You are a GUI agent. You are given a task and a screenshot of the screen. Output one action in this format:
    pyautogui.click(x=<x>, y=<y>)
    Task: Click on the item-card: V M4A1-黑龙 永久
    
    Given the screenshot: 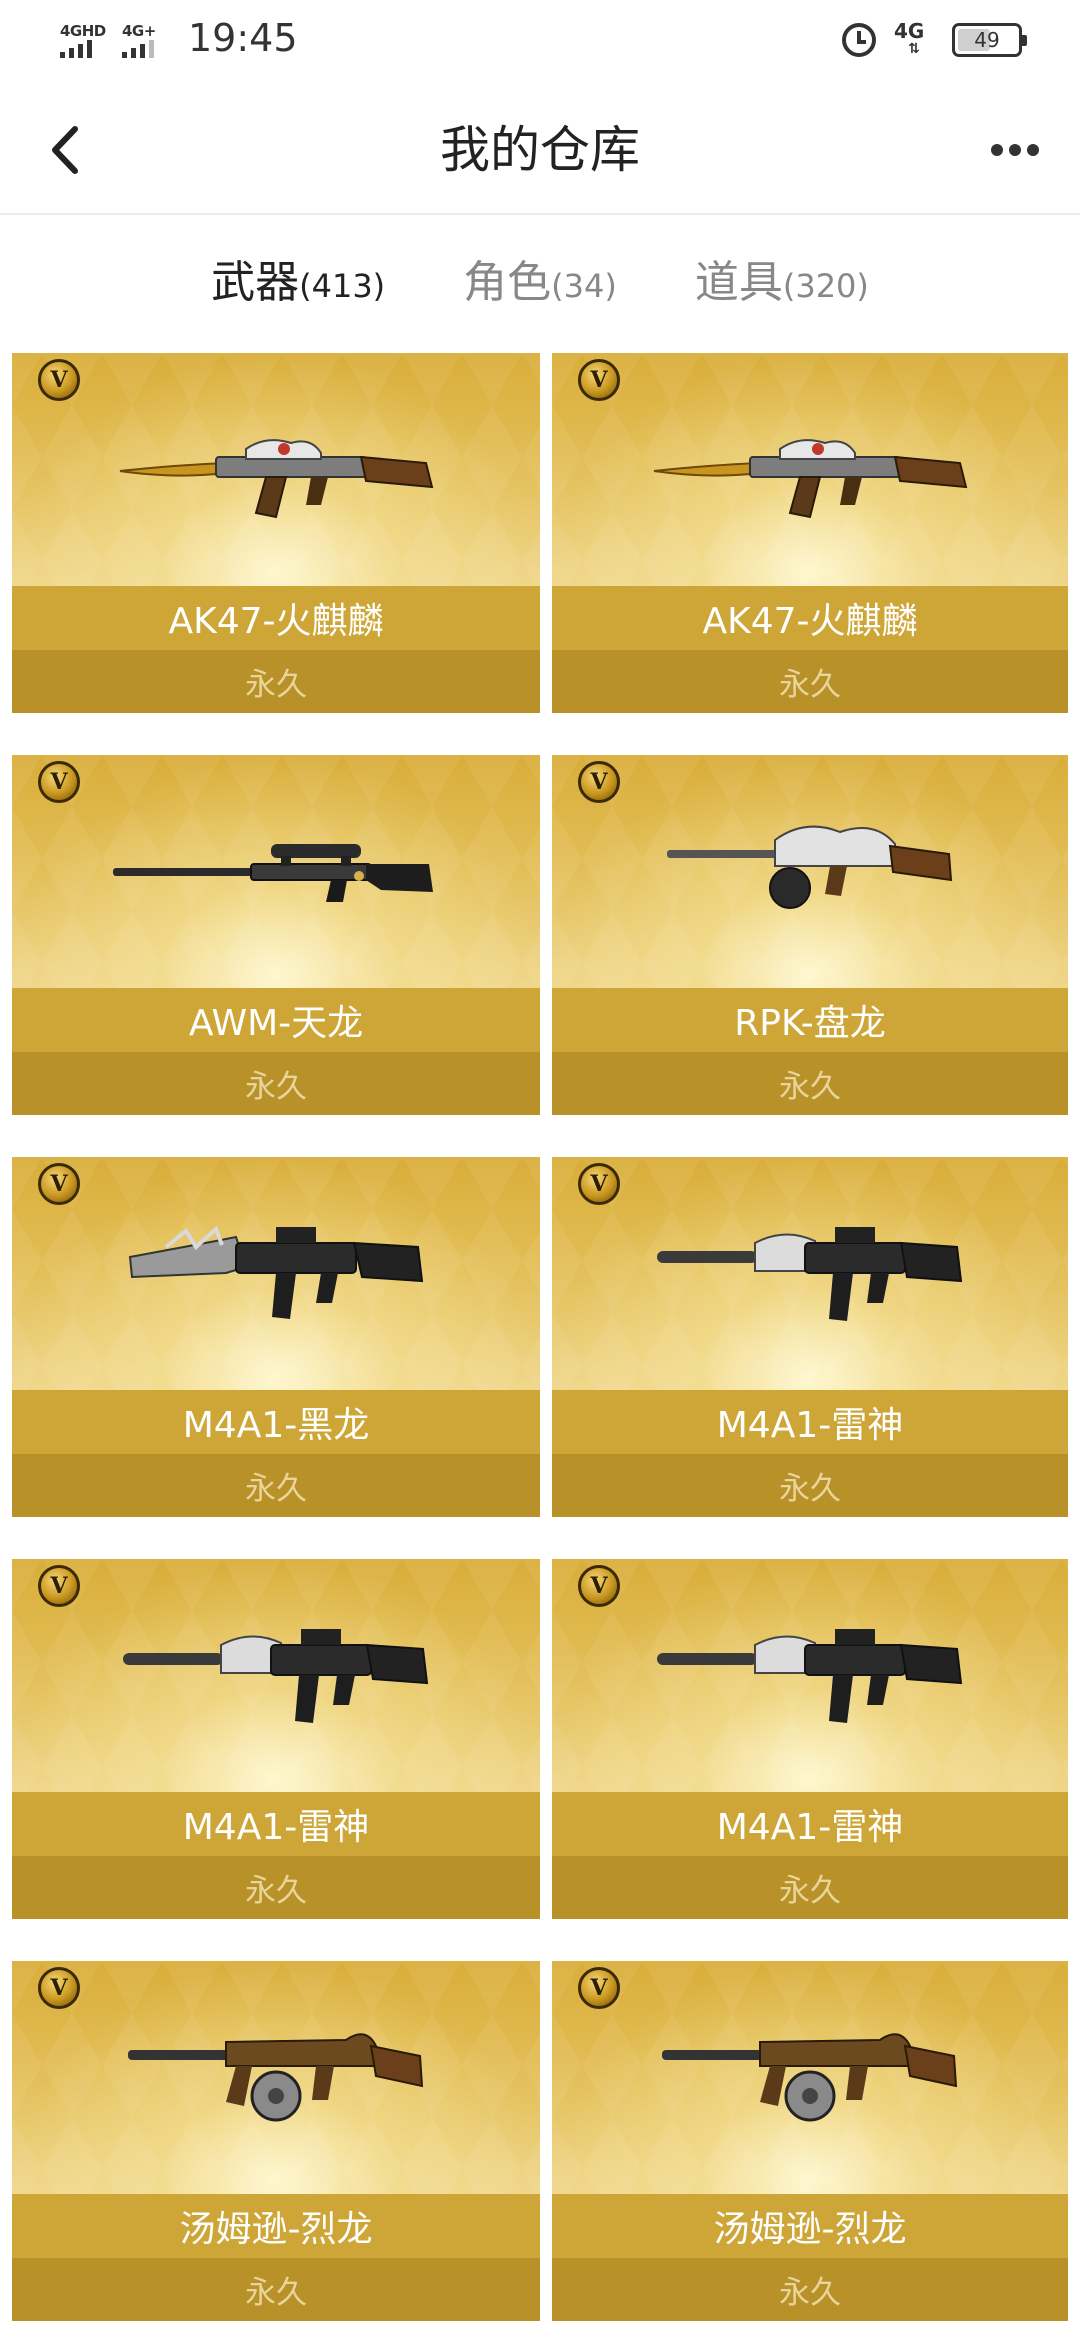 What is the action you would take?
    pyautogui.click(x=276, y=1337)
    